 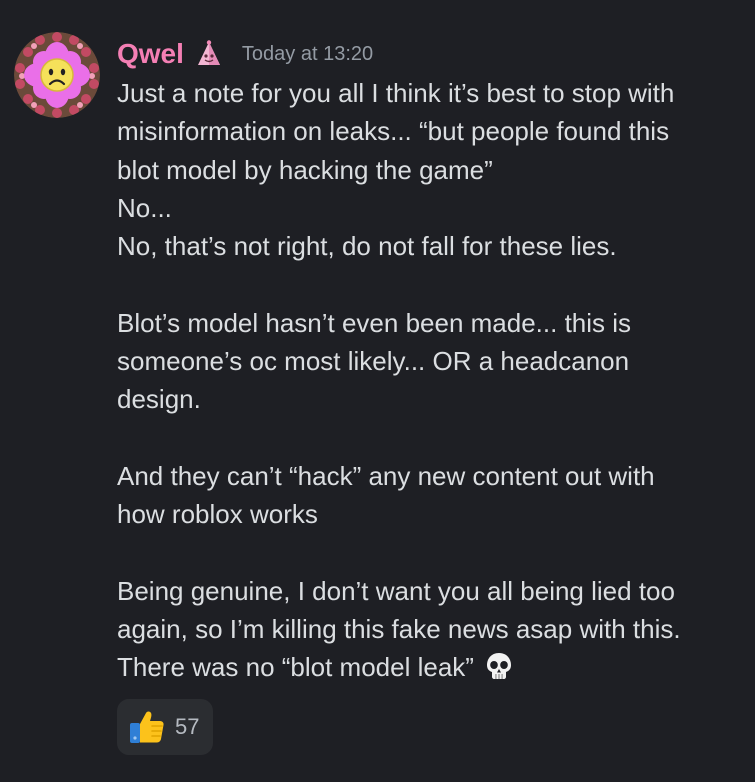 I want to click on avatar, so click(x=57, y=75).